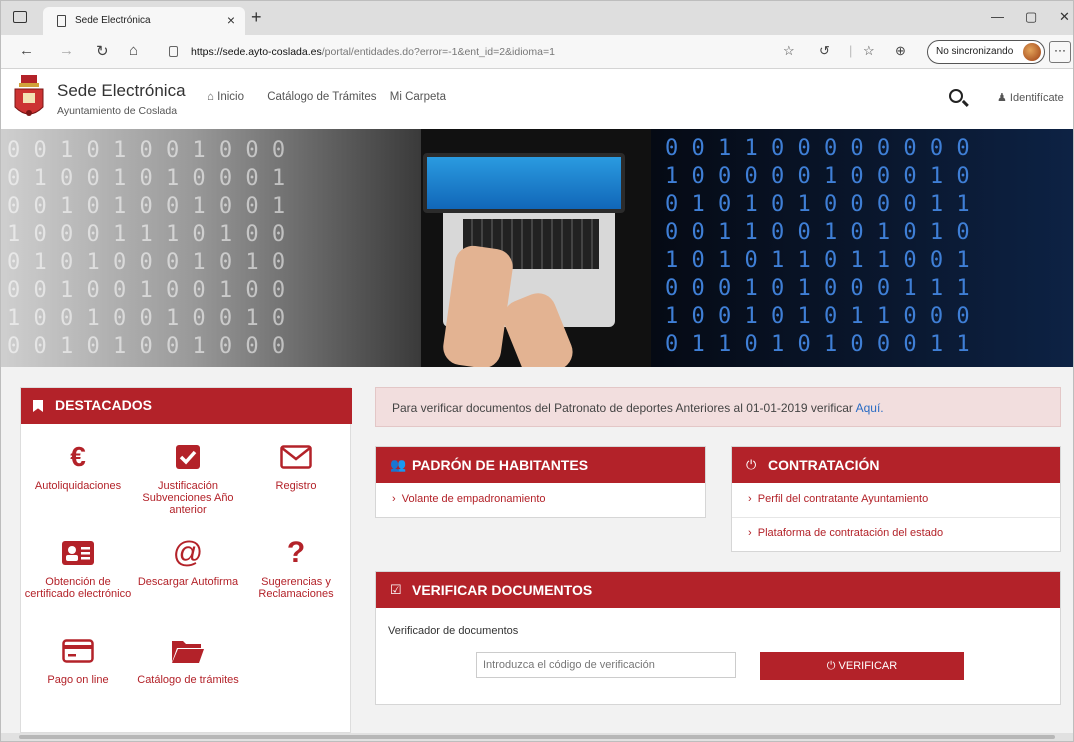 Image resolution: width=1074 pixels, height=742 pixels. Describe the element at coordinates (896, 517) in the screenshot. I see `divider` at that location.